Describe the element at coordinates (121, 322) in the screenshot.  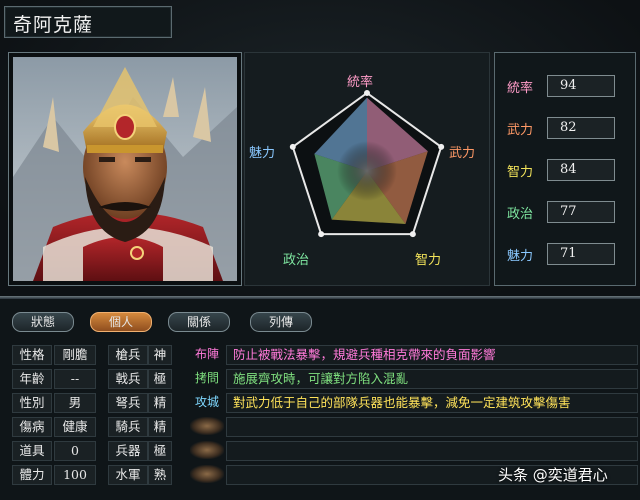
I see `tab-personal: 個人` at that location.